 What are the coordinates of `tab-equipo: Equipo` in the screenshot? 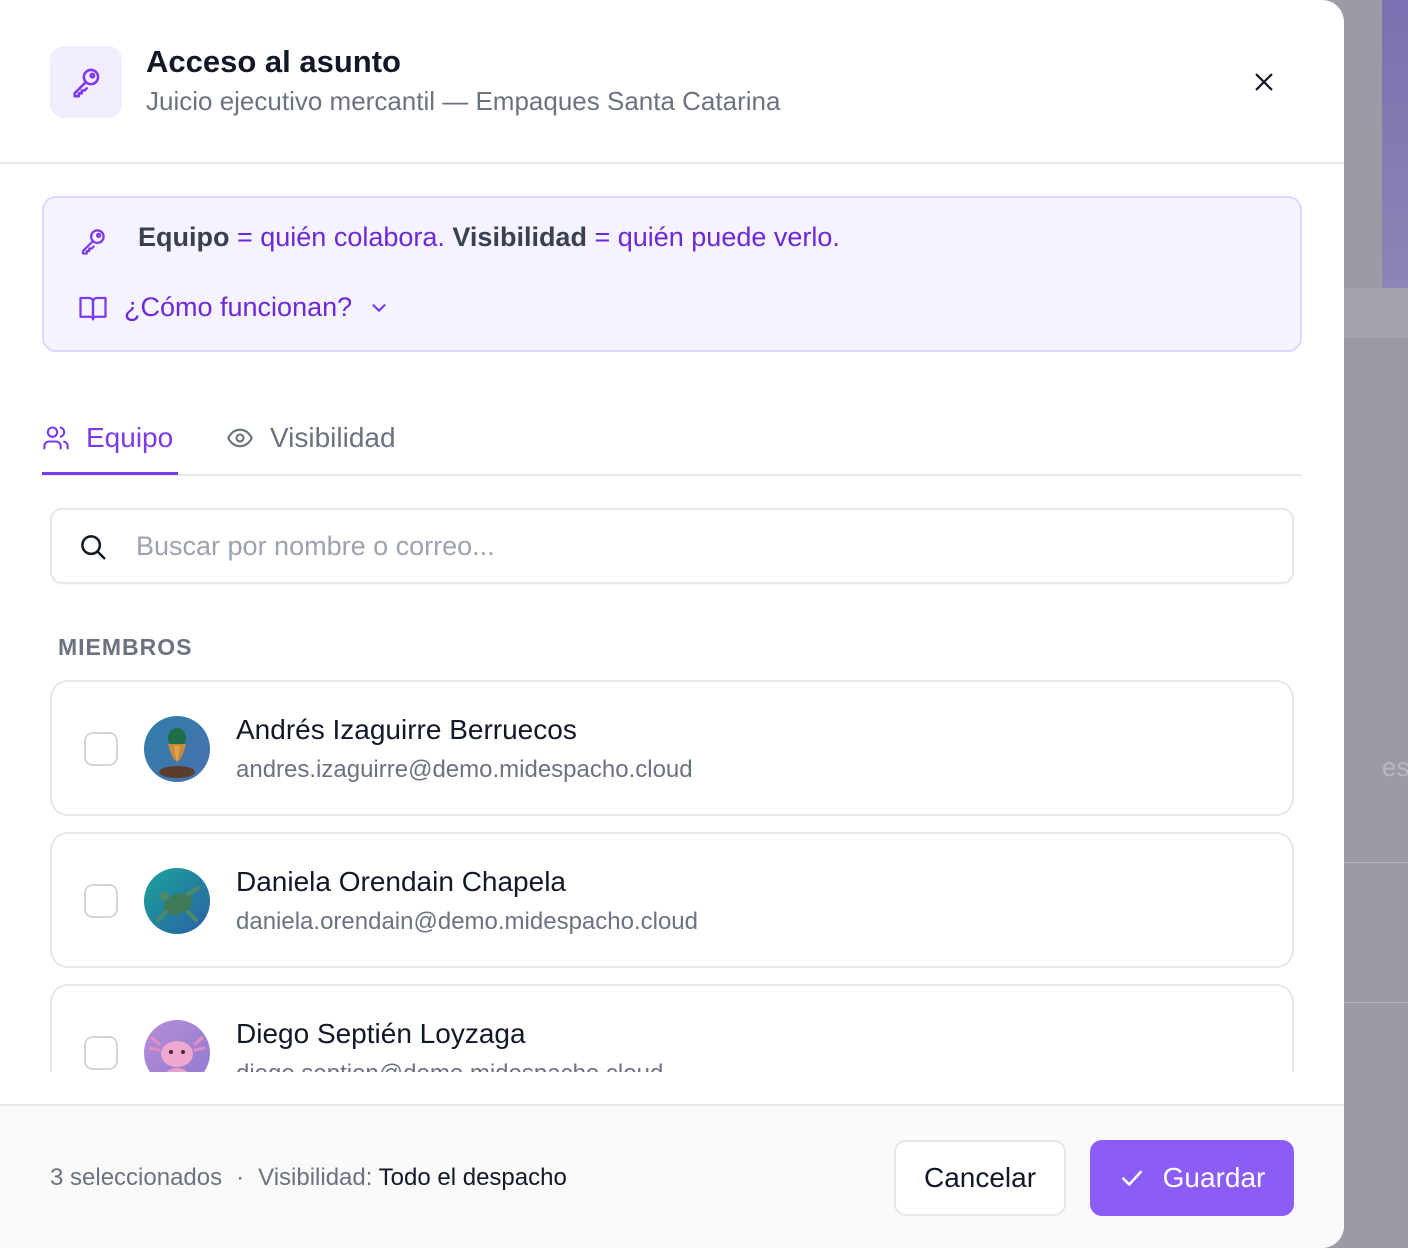 It's located at (107, 438).